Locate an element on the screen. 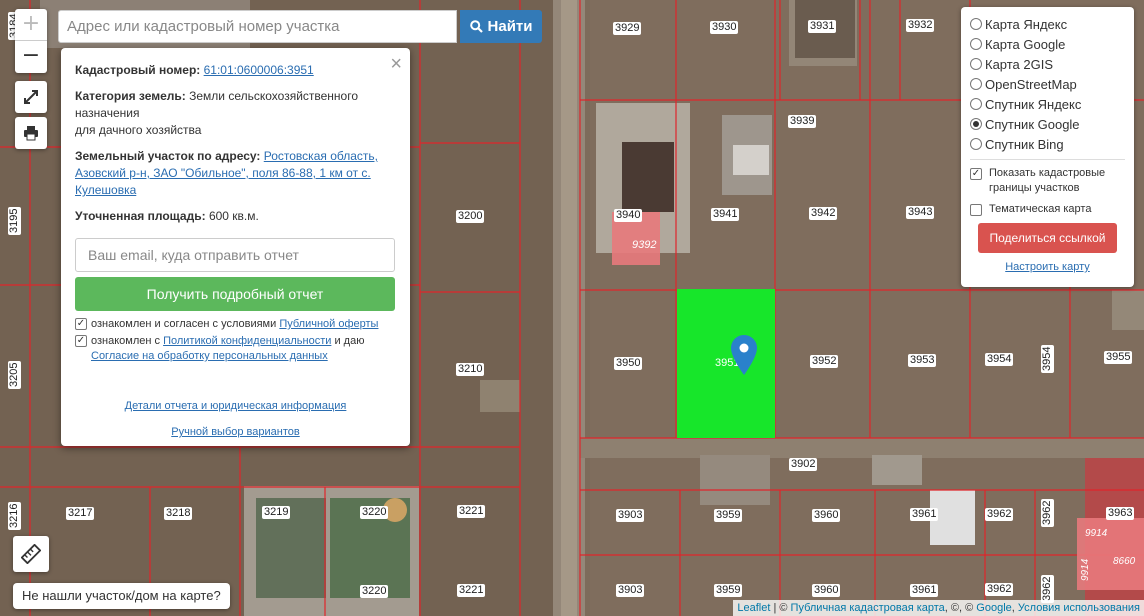 Image resolution: width=1144 pixels, height=616 pixels. zoom-out-button: − is located at coordinates (31, 57).